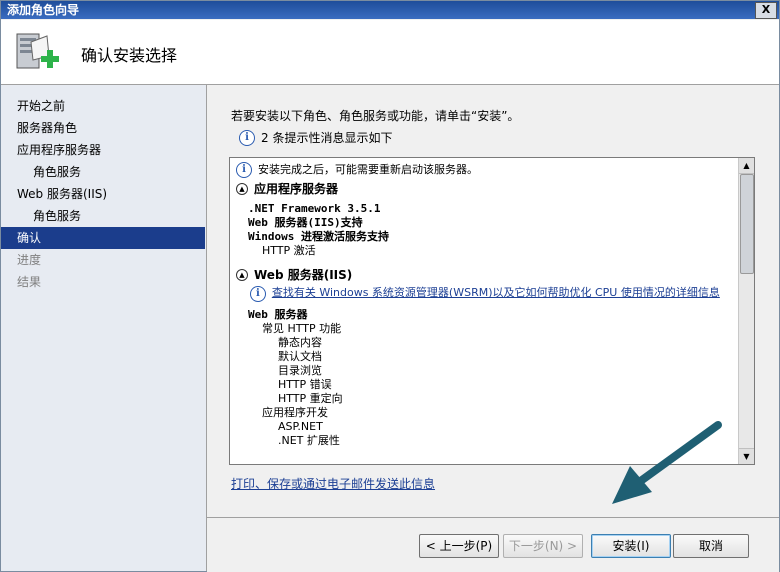 This screenshot has width=780, height=572. What do you see at coordinates (747, 224) in the screenshot?
I see `scroll-thumb` at bounding box center [747, 224].